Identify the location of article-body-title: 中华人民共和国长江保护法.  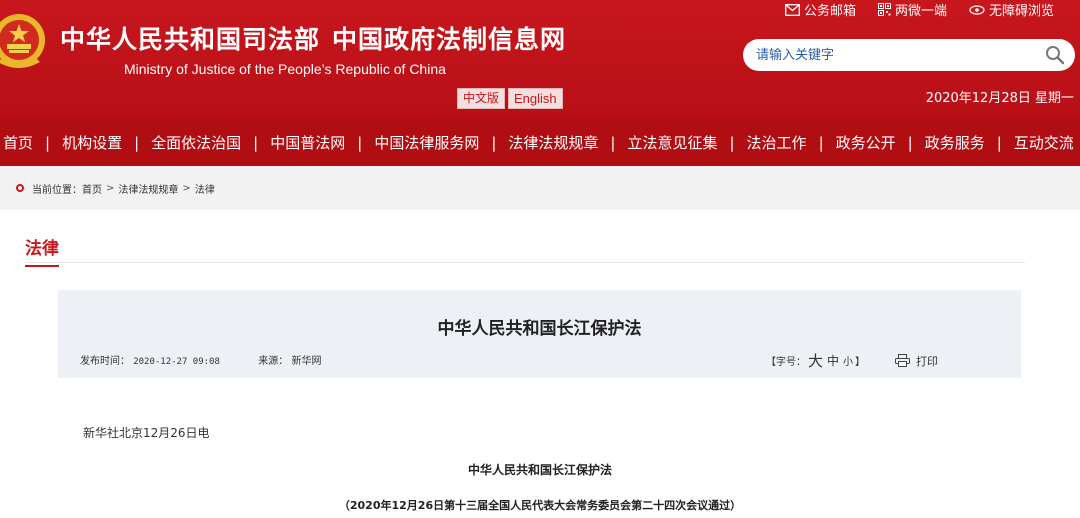
(539, 470).